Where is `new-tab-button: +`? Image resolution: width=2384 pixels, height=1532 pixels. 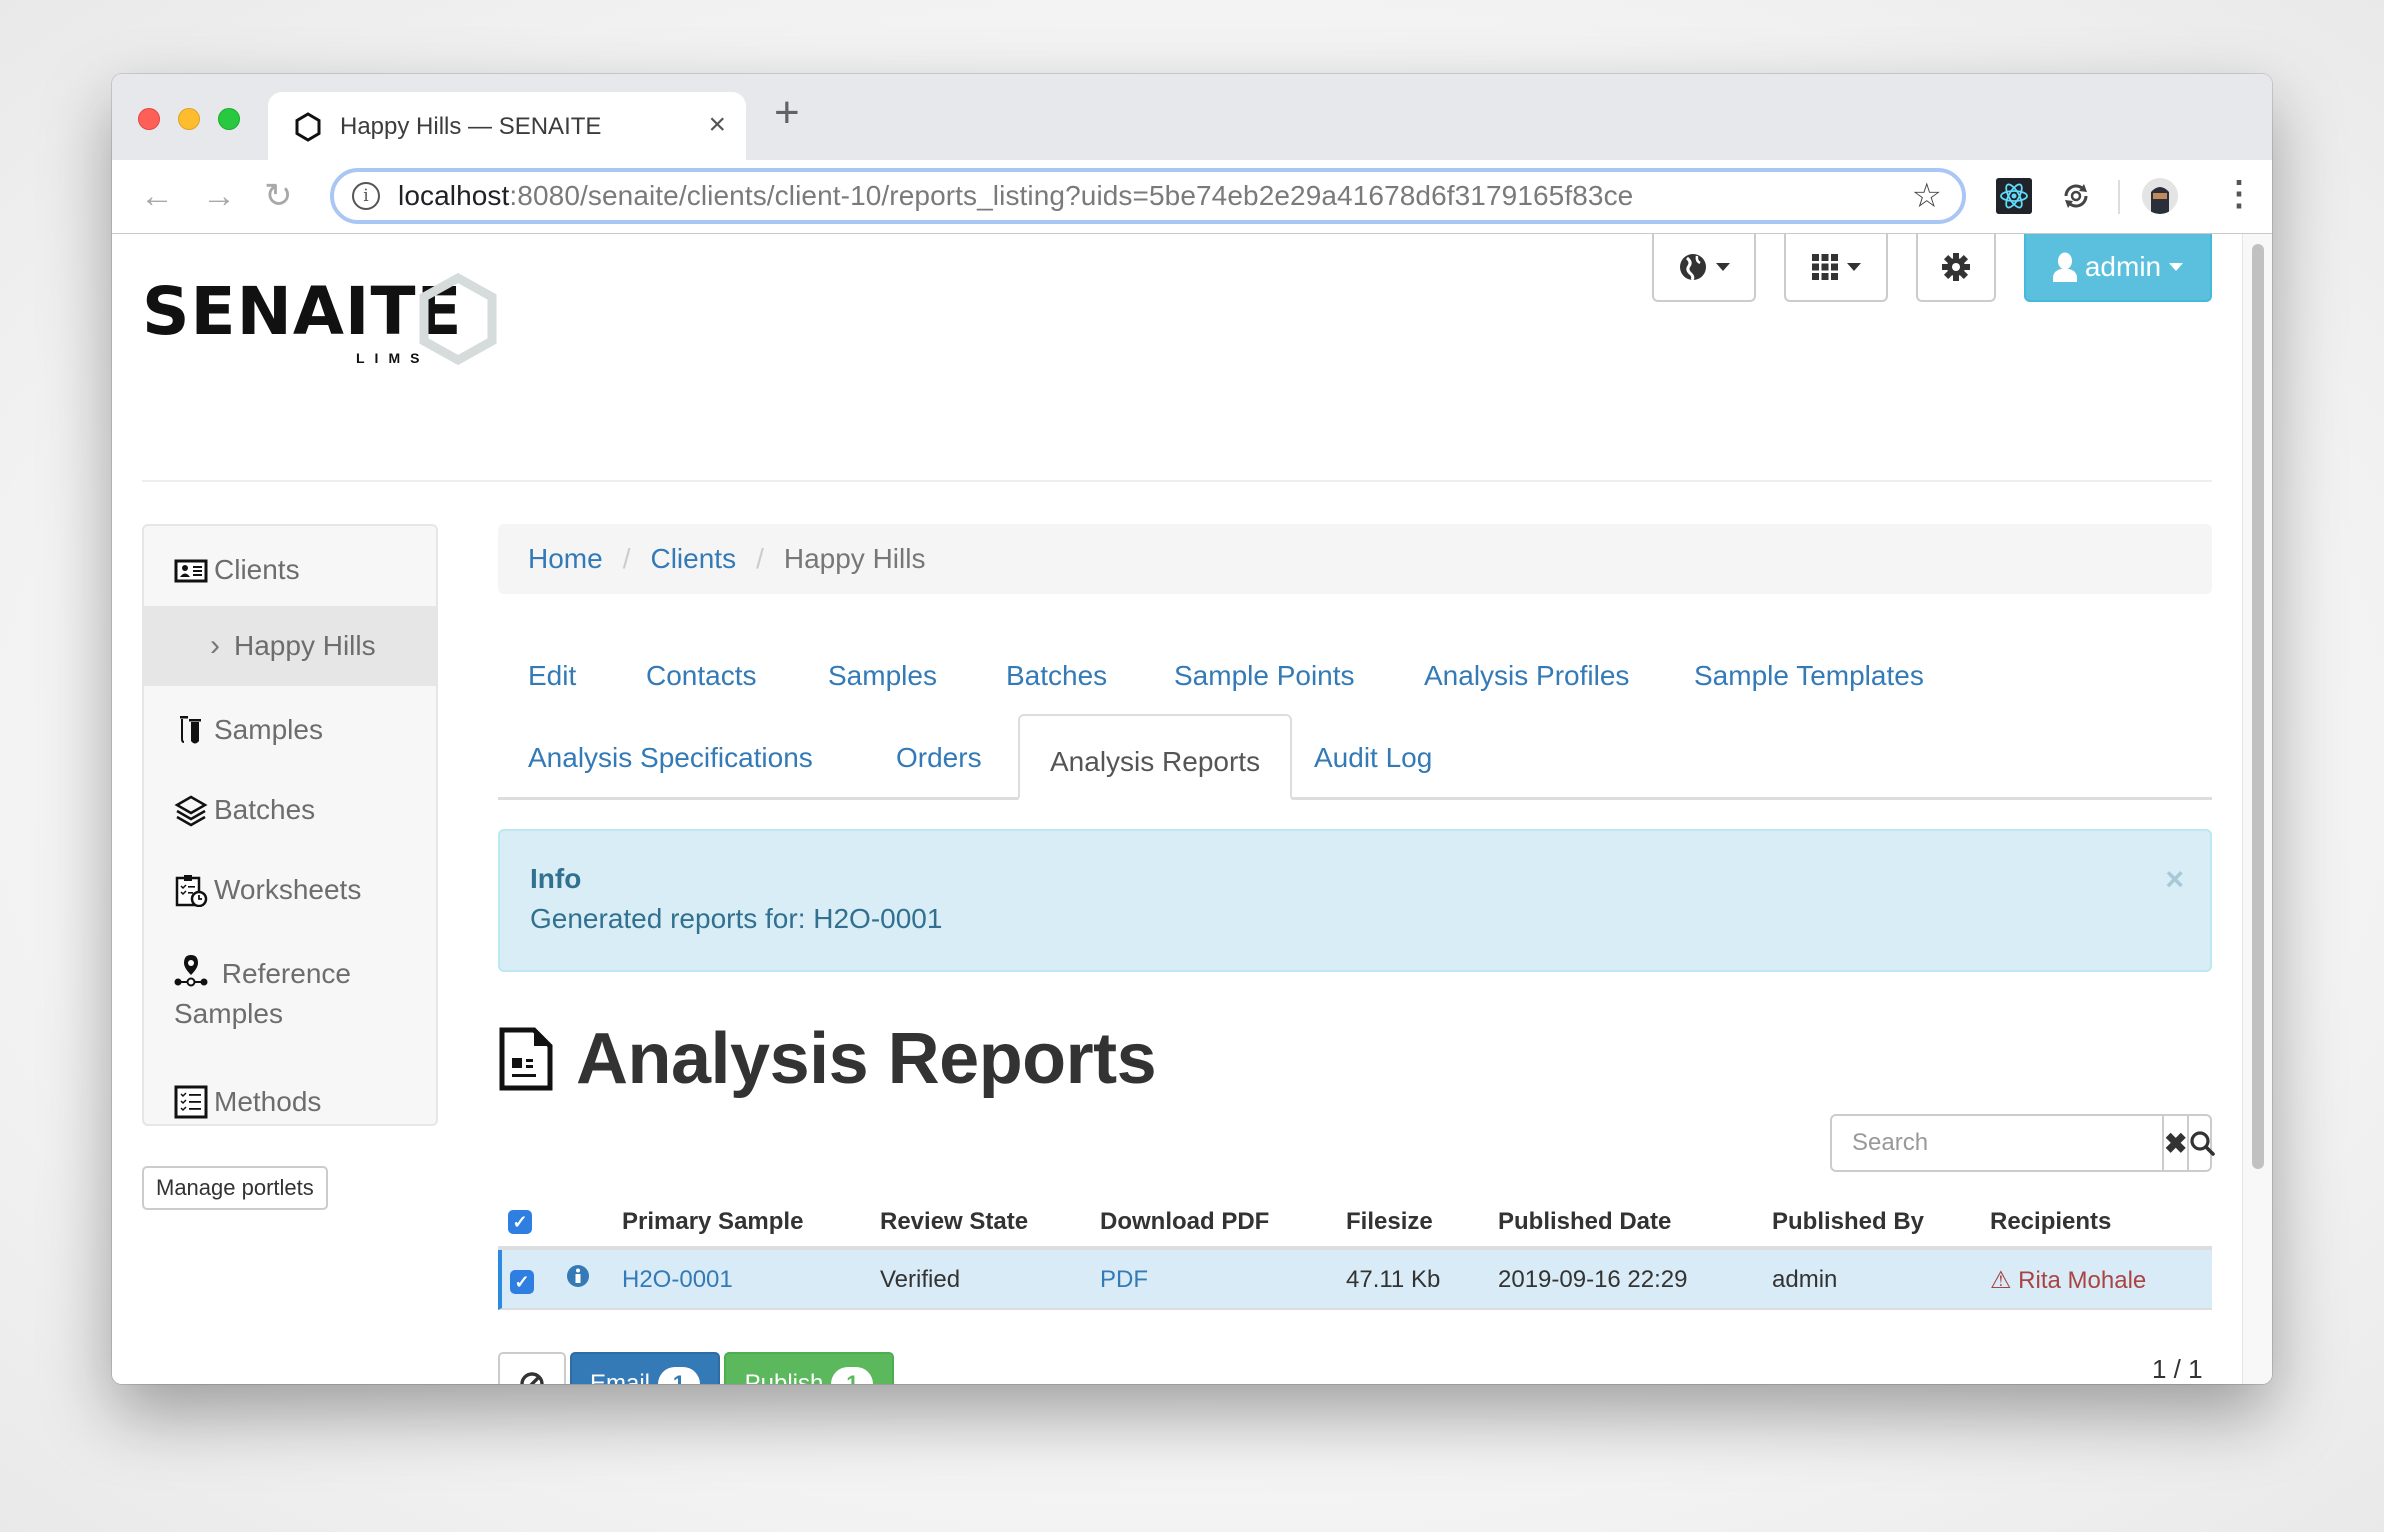 new-tab-button: + is located at coordinates (787, 113).